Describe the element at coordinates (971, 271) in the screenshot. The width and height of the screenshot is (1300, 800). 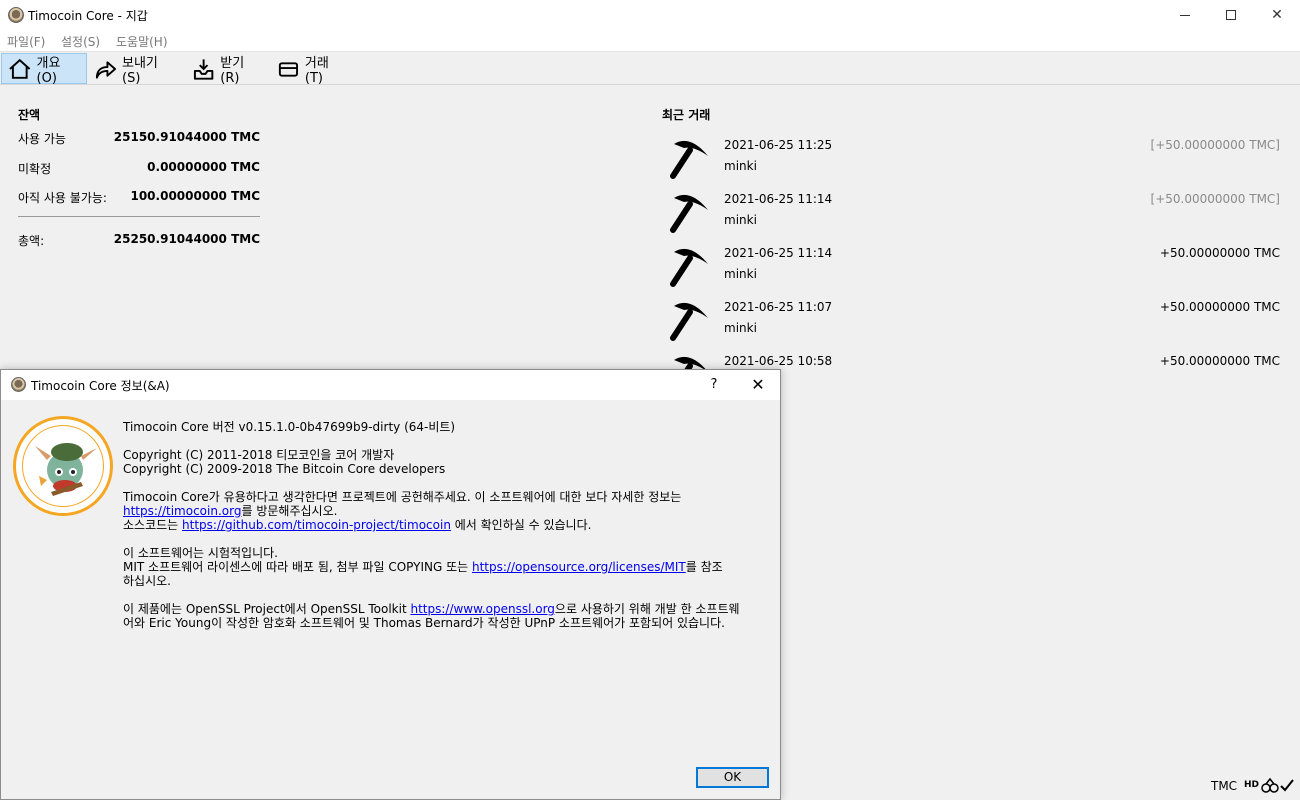
I see `transaction-item: 2021-06-25 11:14 minki +50.00000000 TMC` at that location.